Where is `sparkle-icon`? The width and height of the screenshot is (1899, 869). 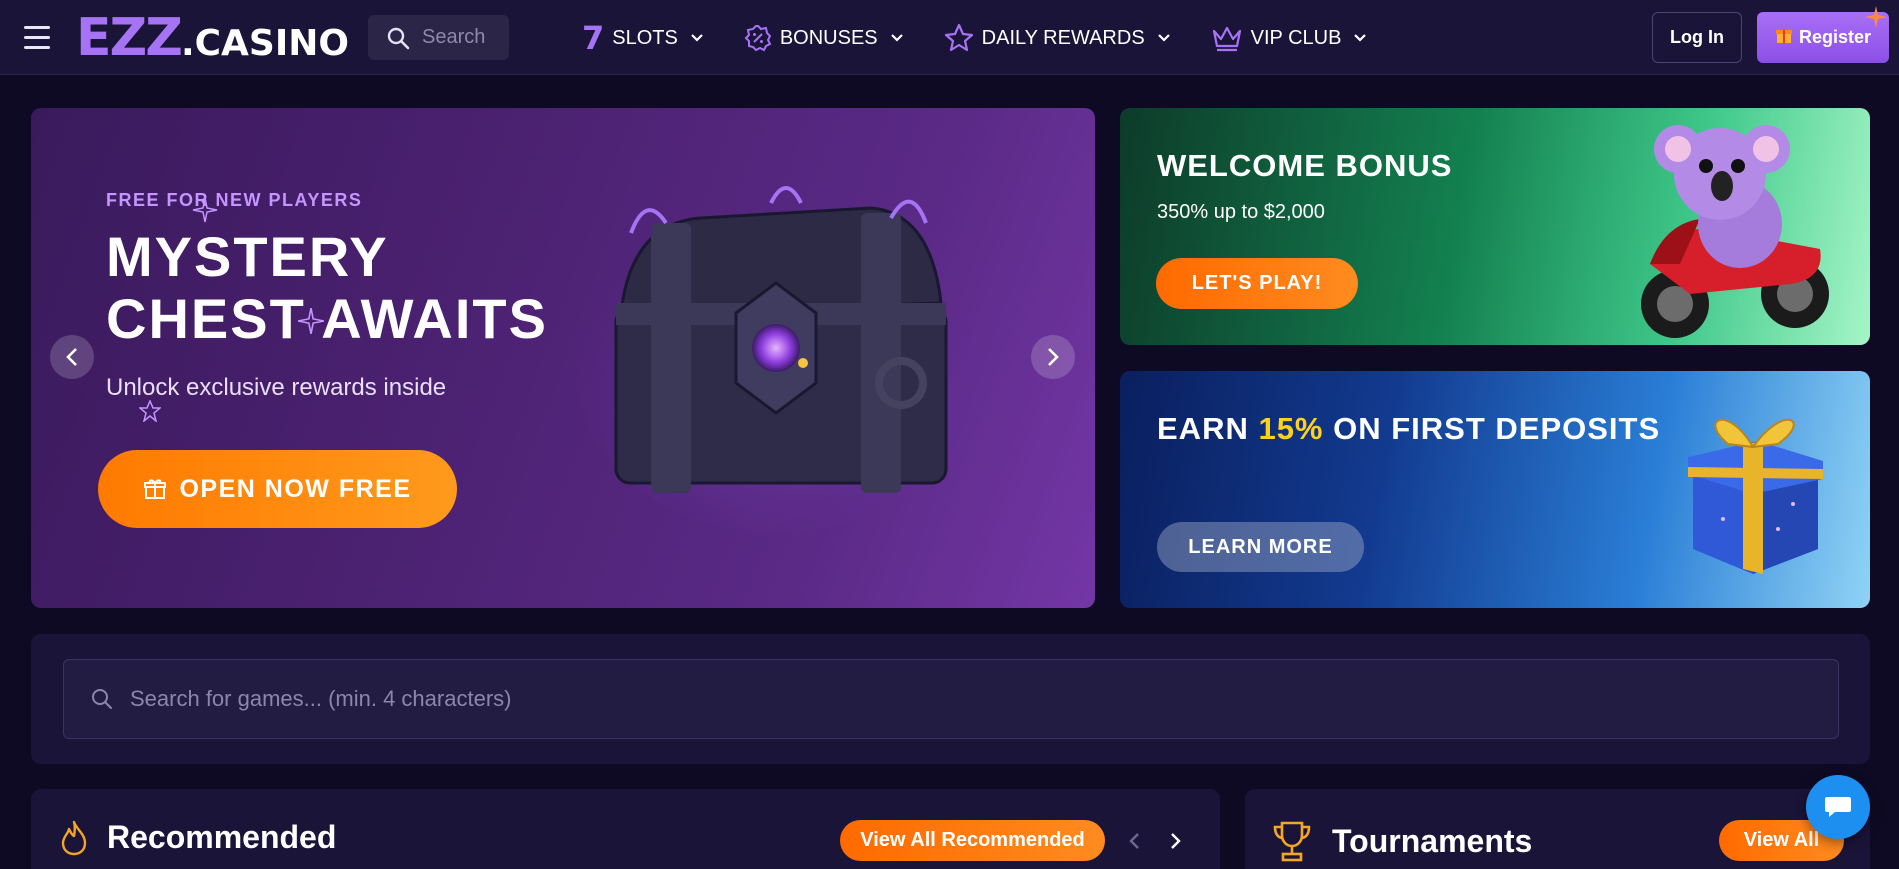 sparkle-icon is located at coordinates (1876, 17).